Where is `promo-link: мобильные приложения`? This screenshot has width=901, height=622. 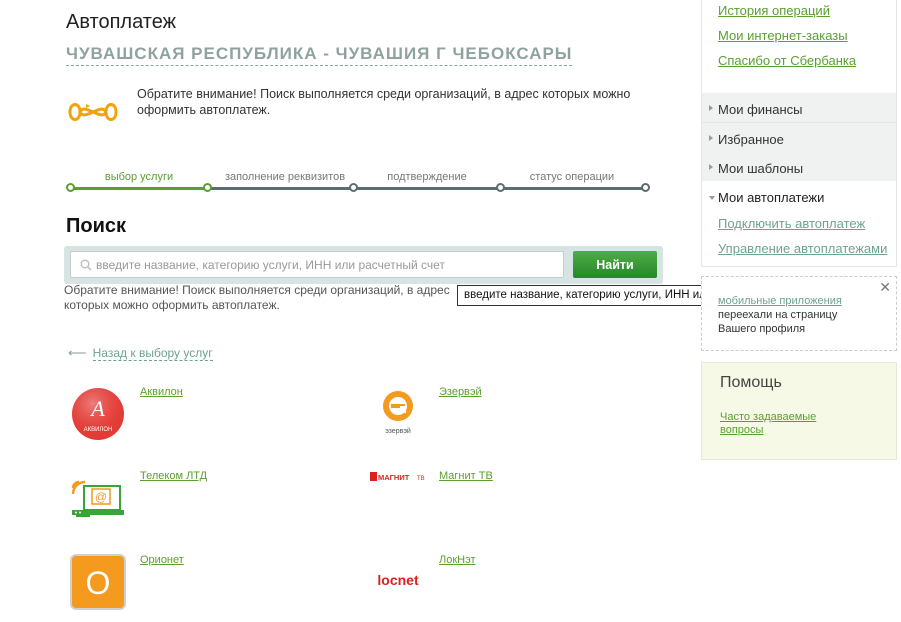 promo-link: мобильные приложения is located at coordinates (780, 301).